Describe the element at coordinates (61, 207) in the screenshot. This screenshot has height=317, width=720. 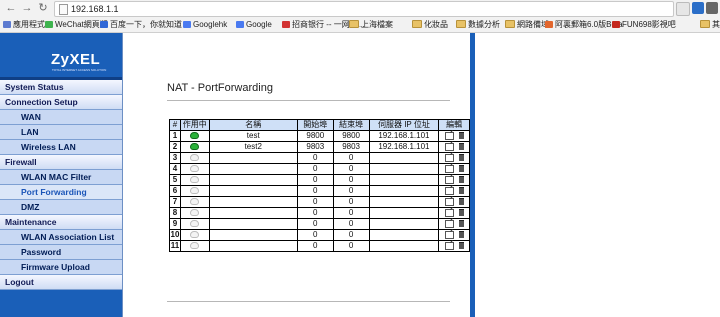
I see `sidebar-item-dmz: DMZ` at that location.